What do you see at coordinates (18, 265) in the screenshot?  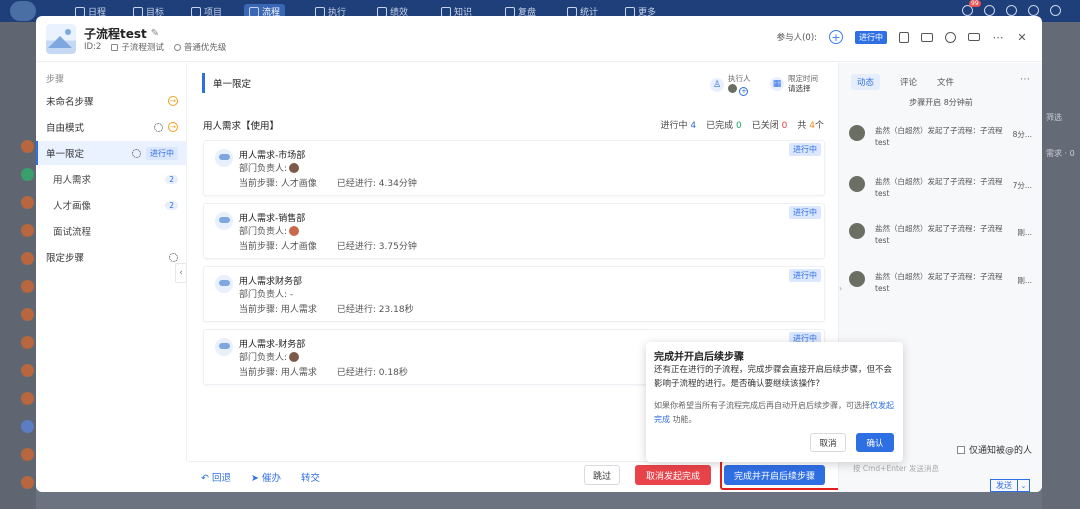 I see `background-sidebar` at bounding box center [18, 265].